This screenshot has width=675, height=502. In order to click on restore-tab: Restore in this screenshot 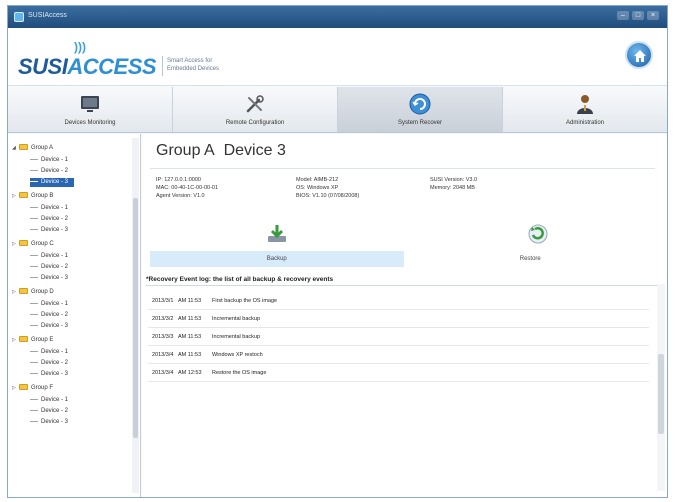, I will do `click(530, 259)`.